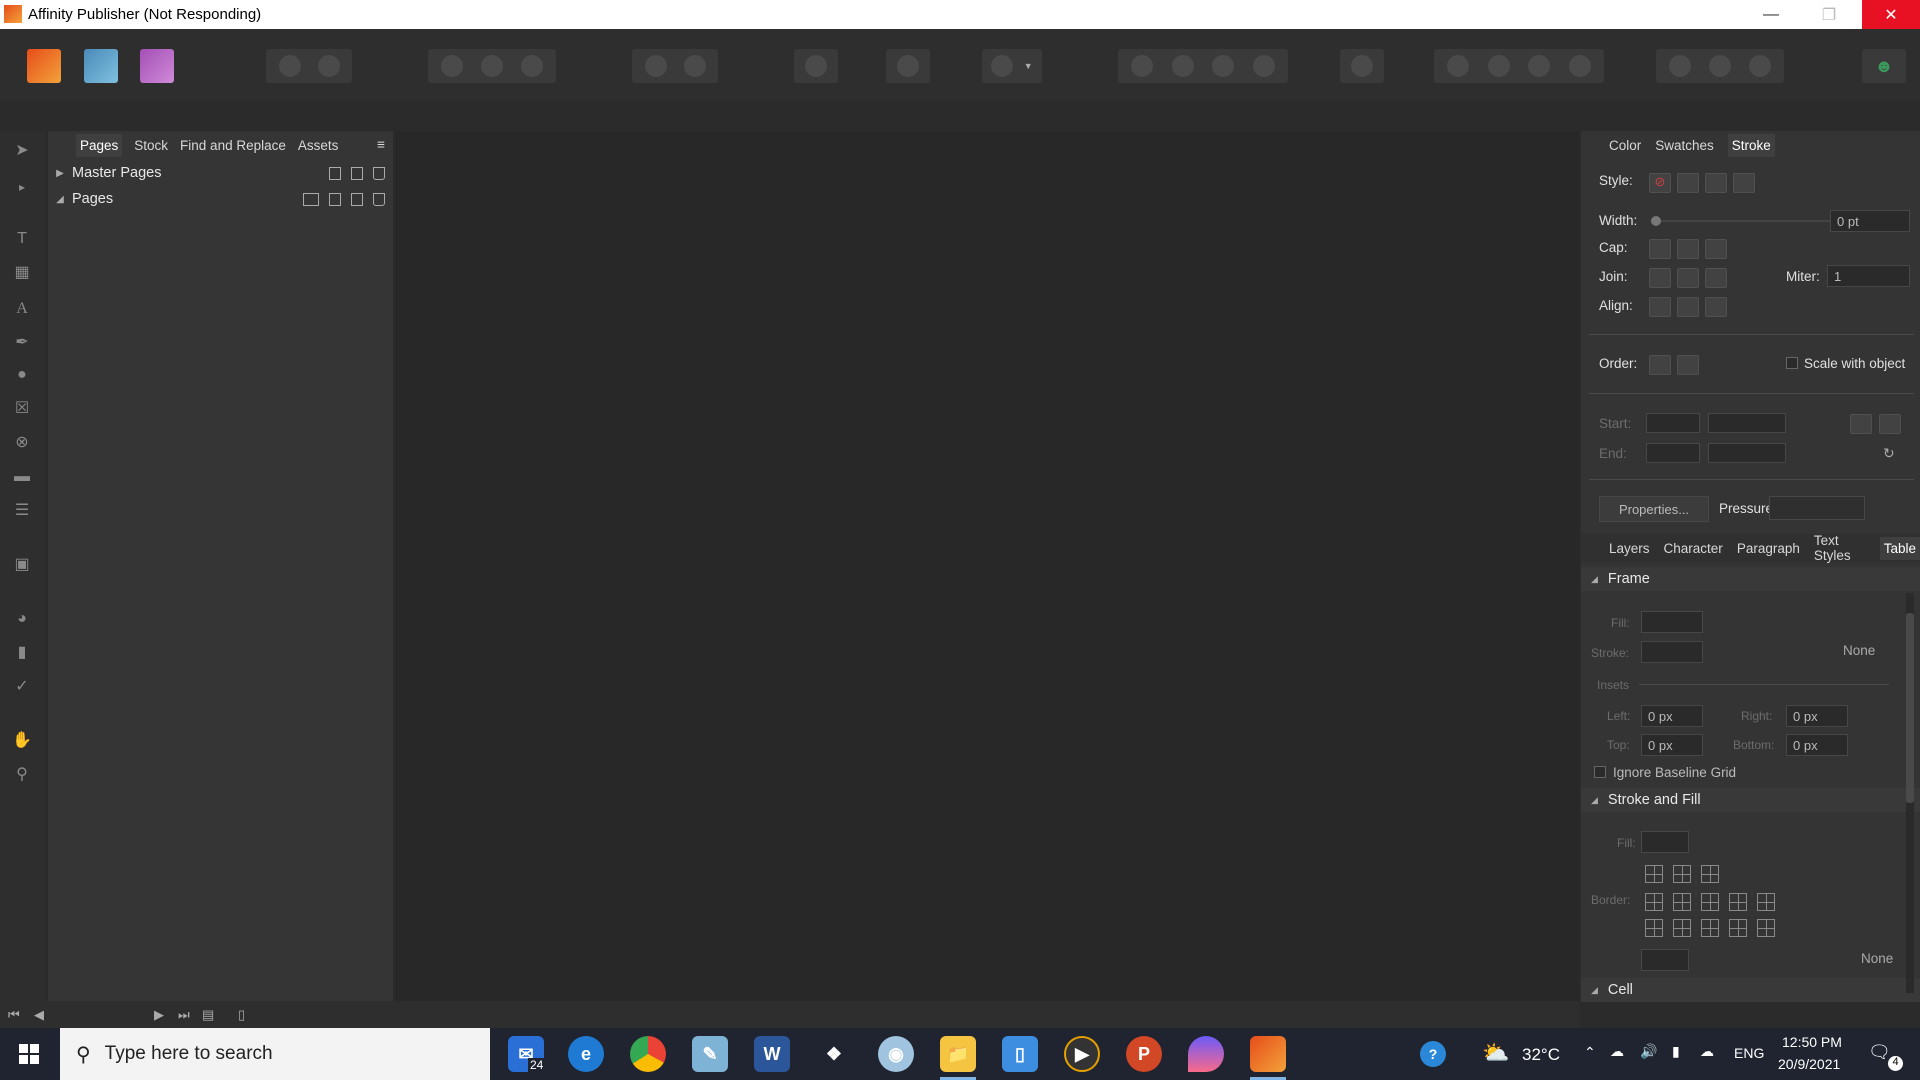  What do you see at coordinates (1710, 902) in the screenshot?
I see `border-top-icon` at bounding box center [1710, 902].